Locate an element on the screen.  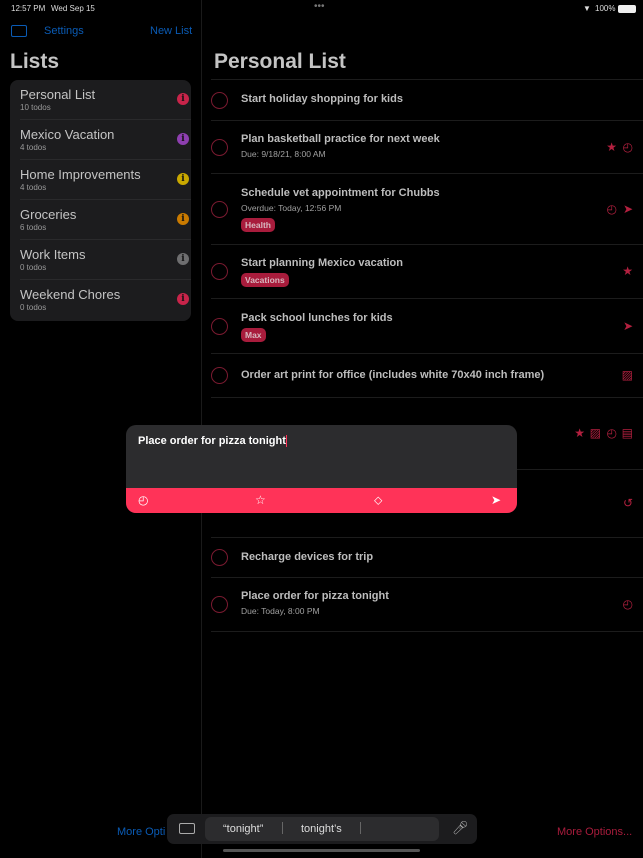
suggestion: tonight’s is located at coordinates (321, 829).